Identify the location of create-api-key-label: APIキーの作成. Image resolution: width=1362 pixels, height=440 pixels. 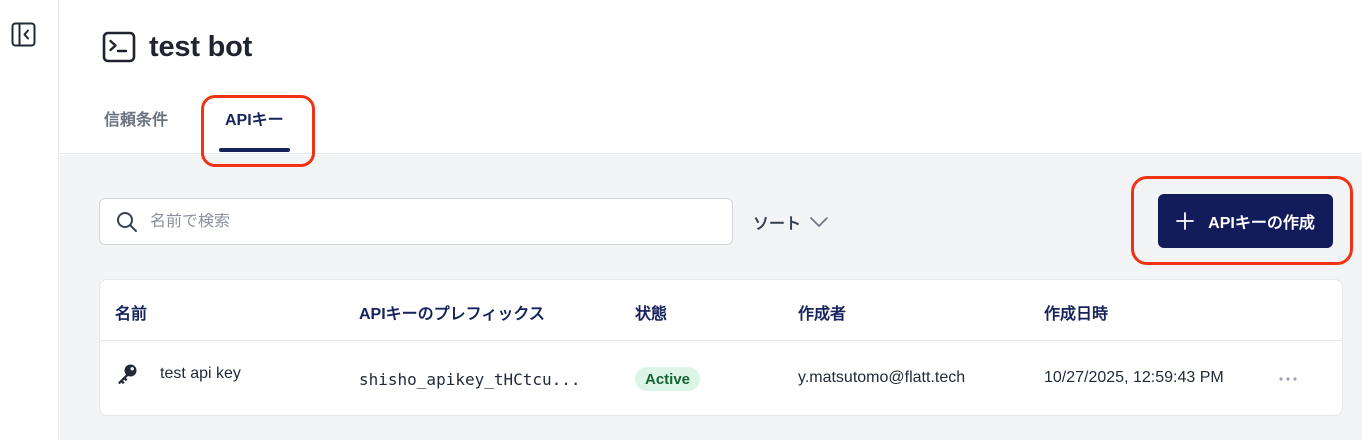
(1261, 223).